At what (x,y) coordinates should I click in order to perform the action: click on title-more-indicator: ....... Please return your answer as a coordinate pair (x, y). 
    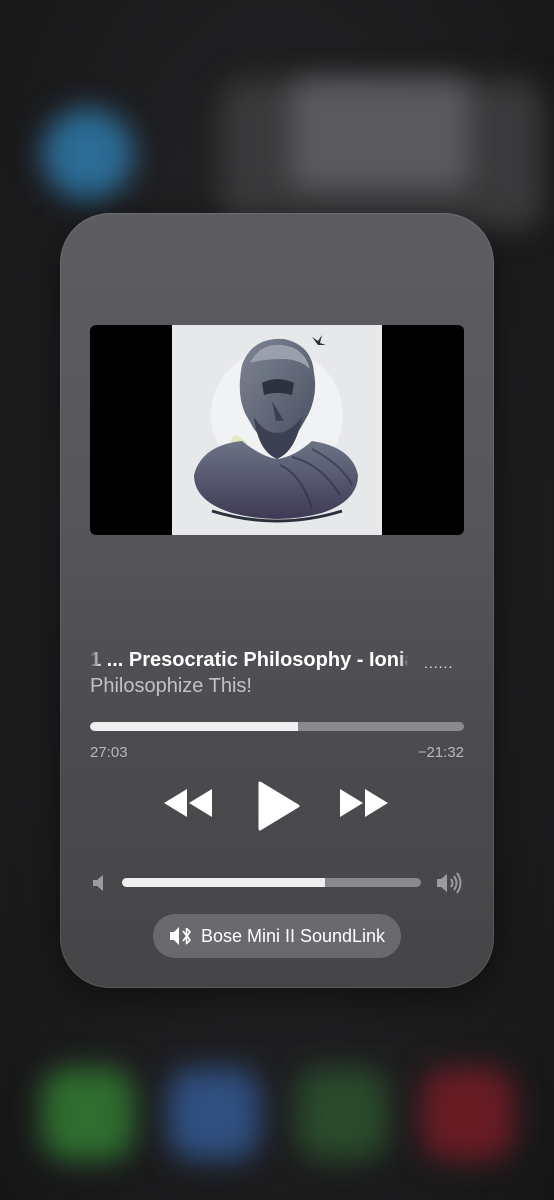
    Looking at the image, I should click on (439, 663).